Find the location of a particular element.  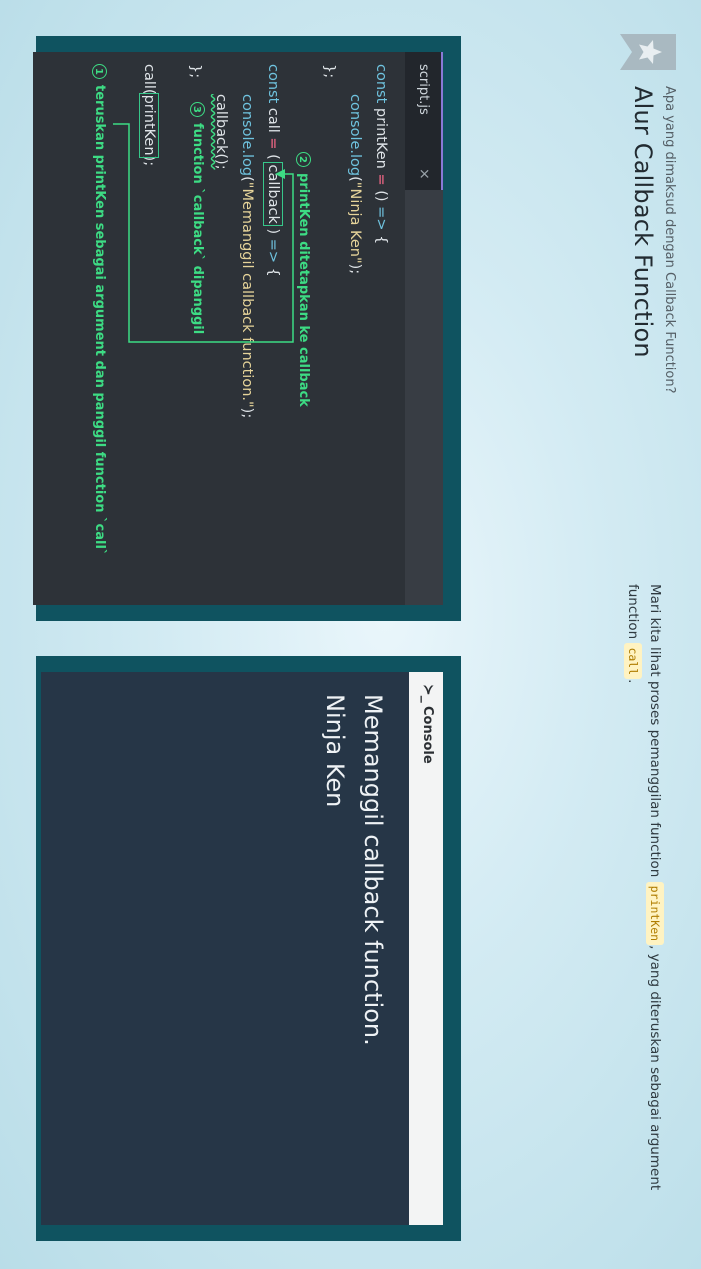

console-line: Ninja Ken is located at coordinates (335, 751).